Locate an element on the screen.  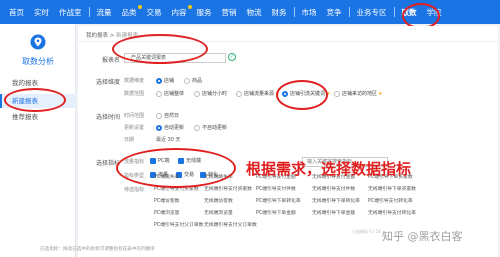
nav-business-zone: 业务专区 is located at coordinates (372, 12).